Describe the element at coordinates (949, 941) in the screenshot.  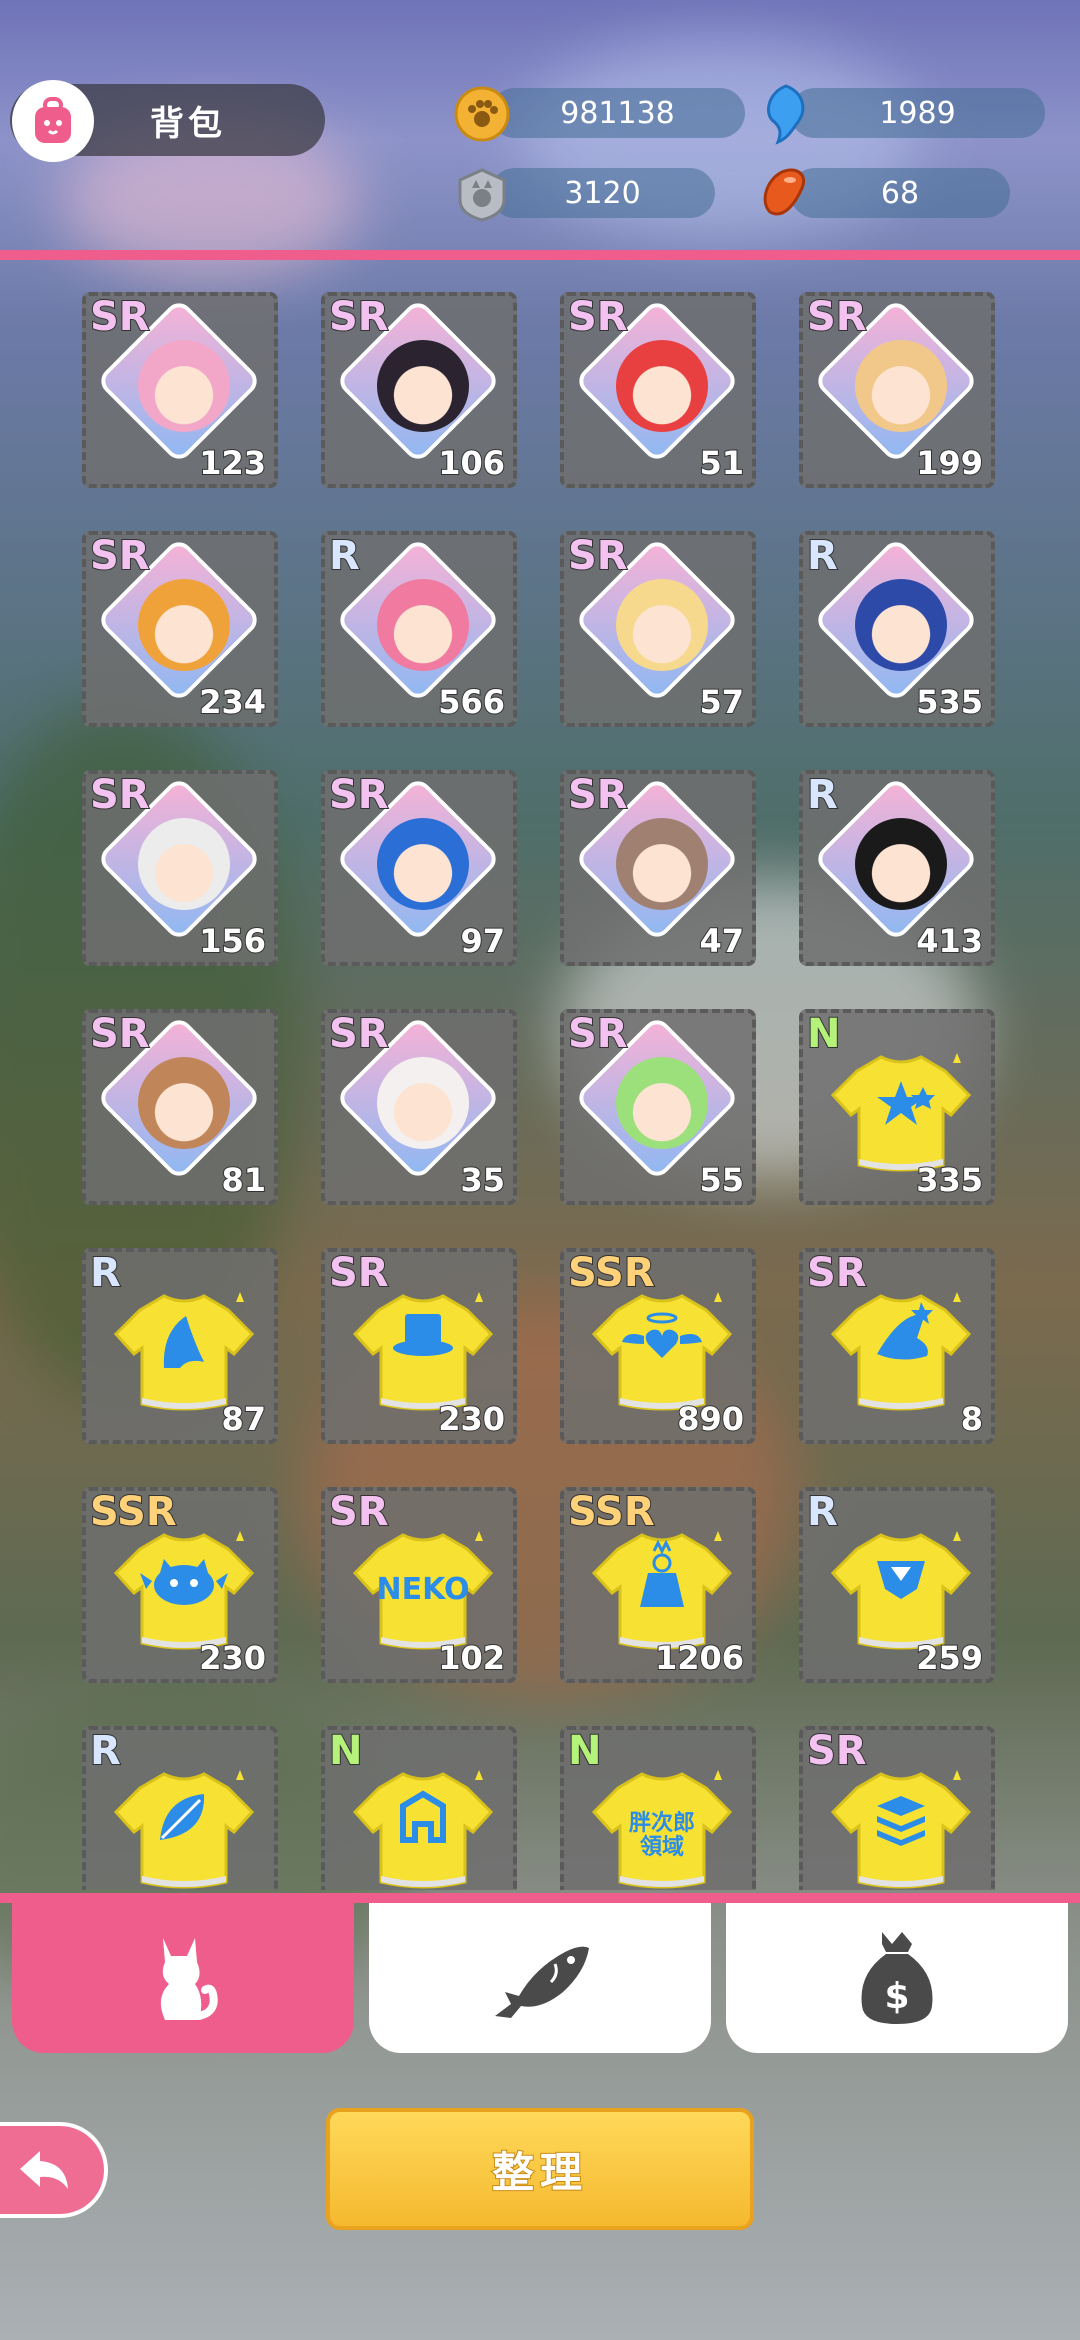
I see `item-count: 413` at that location.